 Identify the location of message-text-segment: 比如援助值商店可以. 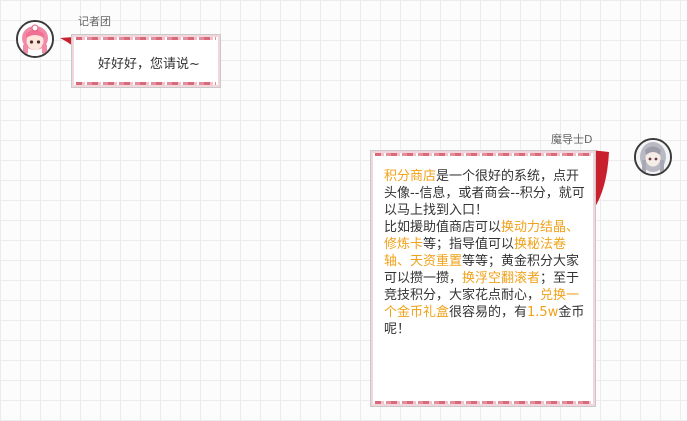
(443, 227).